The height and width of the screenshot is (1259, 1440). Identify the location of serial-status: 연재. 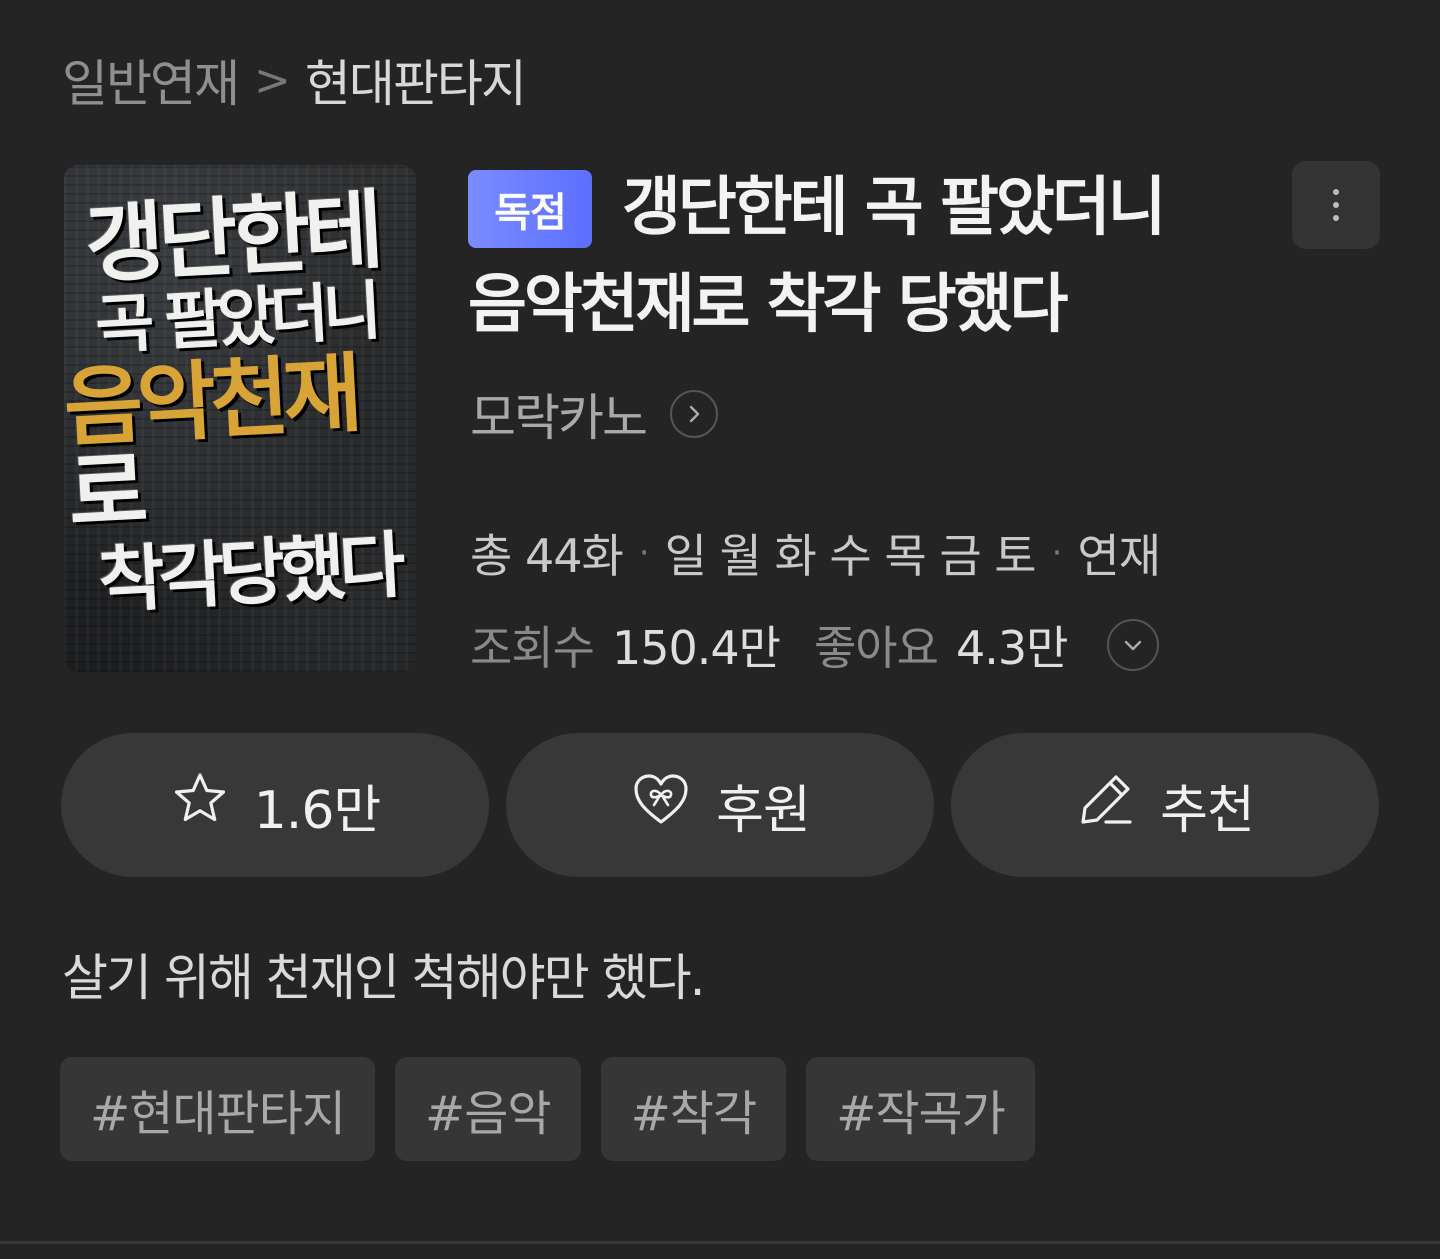
(1119, 556).